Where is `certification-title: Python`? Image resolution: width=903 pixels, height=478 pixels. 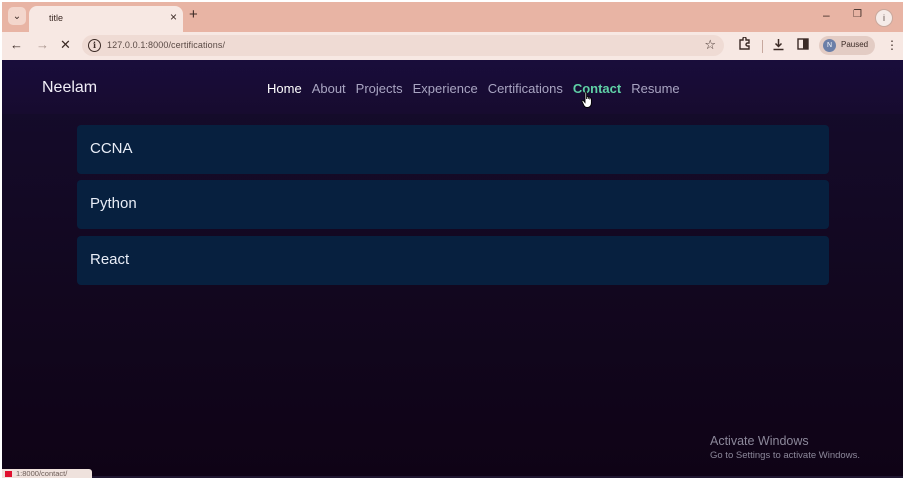
certification-title: Python is located at coordinates (113, 203).